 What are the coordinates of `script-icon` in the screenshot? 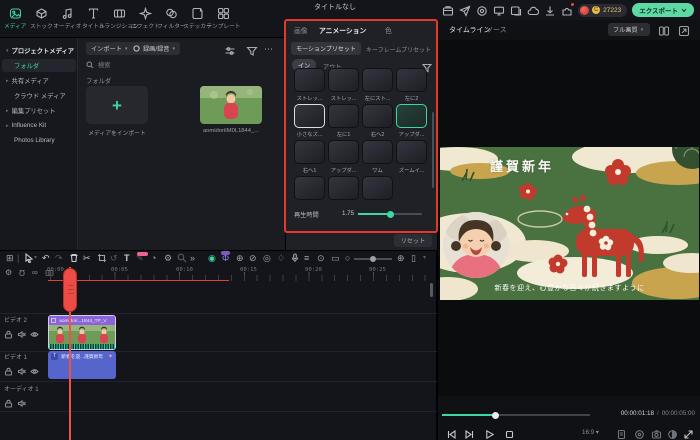 It's located at (621, 433).